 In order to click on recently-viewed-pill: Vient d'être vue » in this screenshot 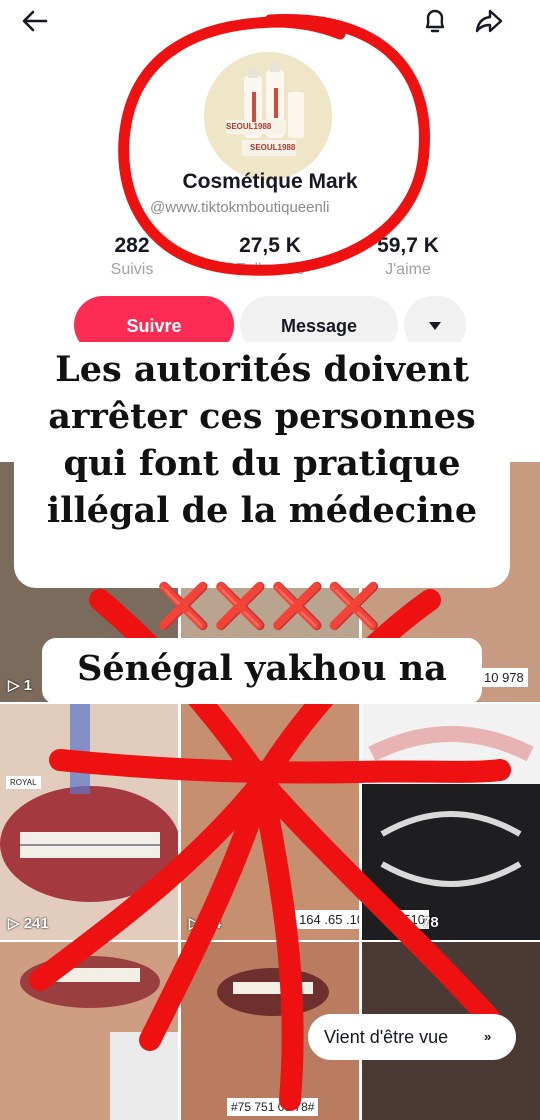, I will do `click(412, 1037)`.